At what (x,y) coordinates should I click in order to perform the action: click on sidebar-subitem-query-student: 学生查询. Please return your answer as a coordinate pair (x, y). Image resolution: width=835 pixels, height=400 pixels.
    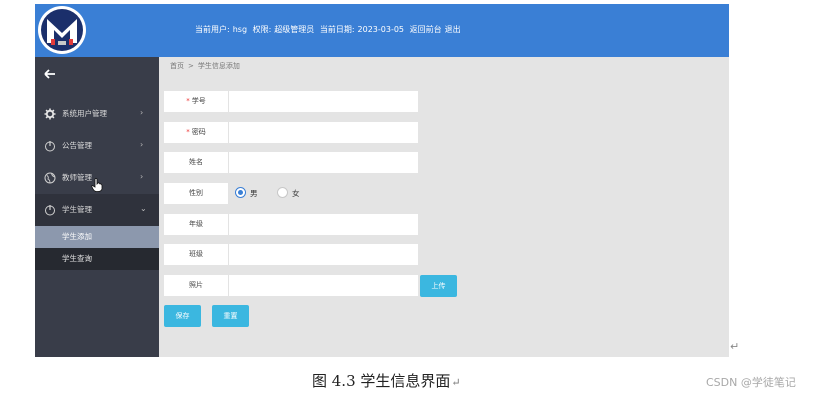
    Looking at the image, I should click on (97, 259).